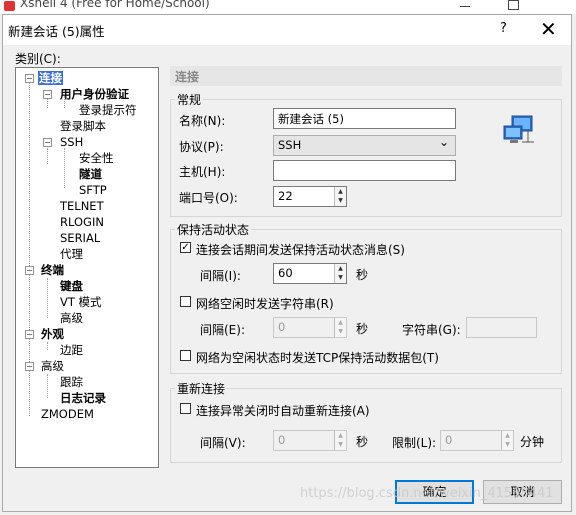 The image size is (576, 515). What do you see at coordinates (282, 327) in the screenshot?
I see `interval2-value: 0` at bounding box center [282, 327].